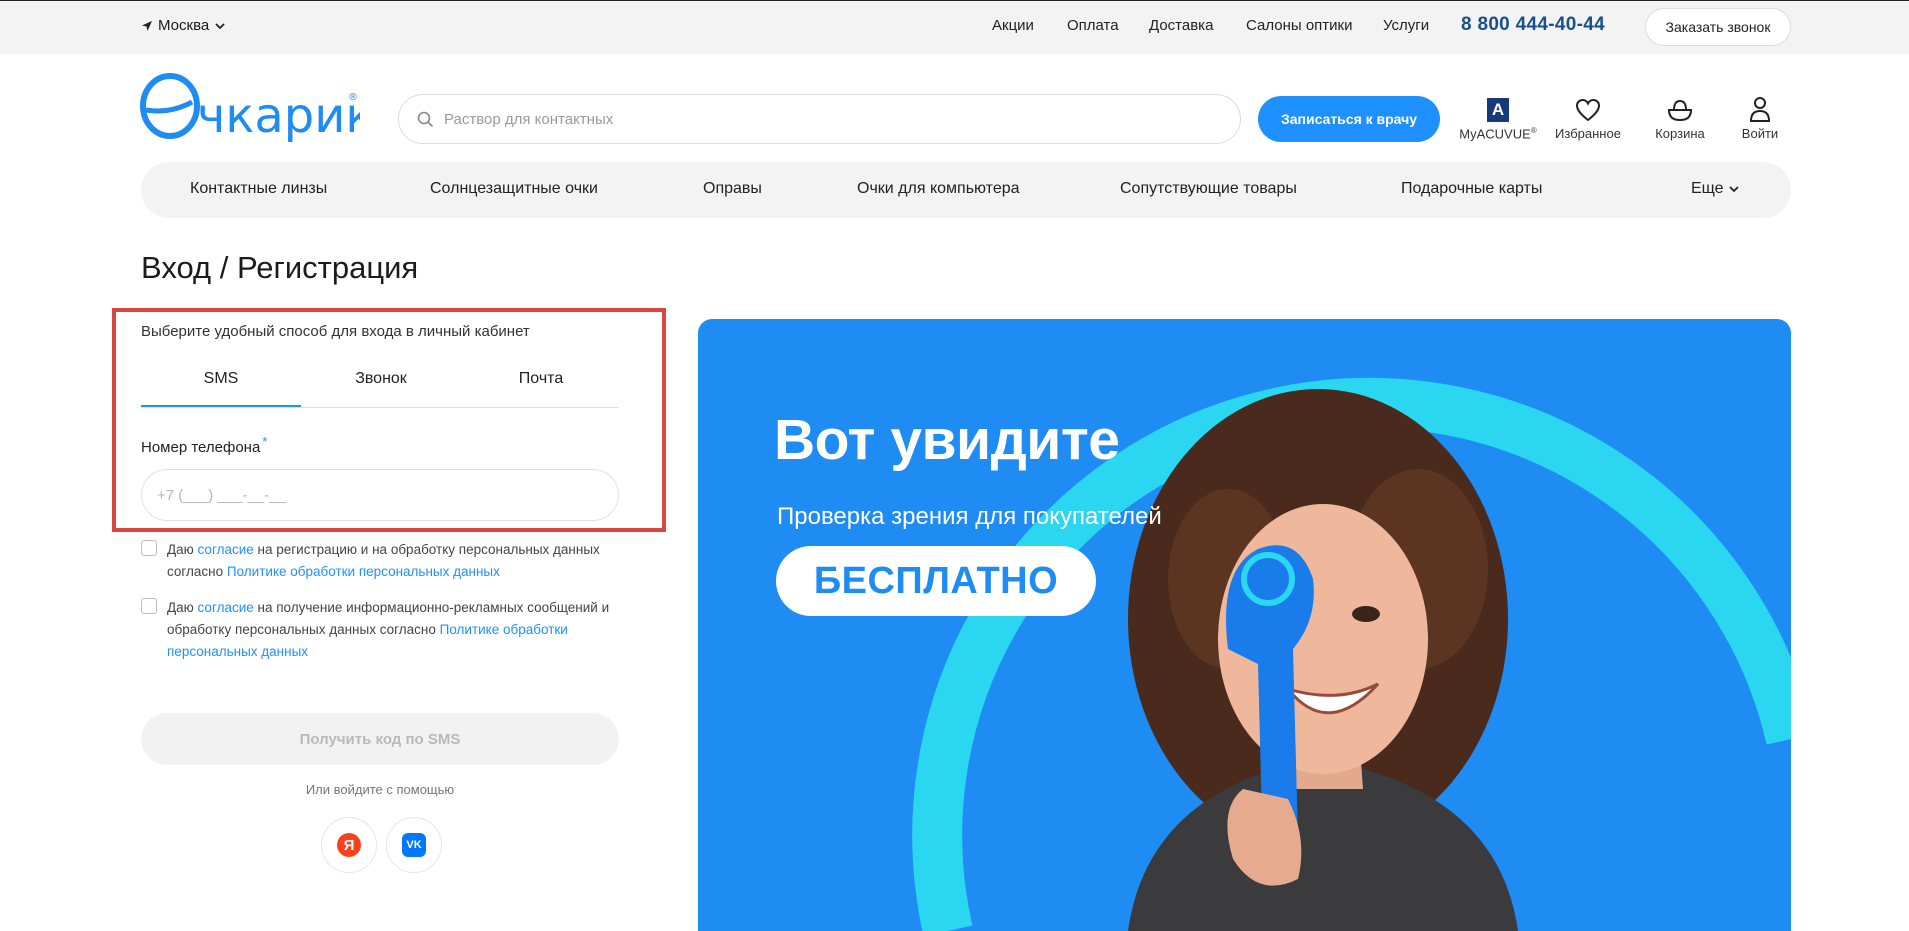 Image resolution: width=1909 pixels, height=931 pixels. What do you see at coordinates (221, 388) in the screenshot?
I see `tab-sms: SMS` at bounding box center [221, 388].